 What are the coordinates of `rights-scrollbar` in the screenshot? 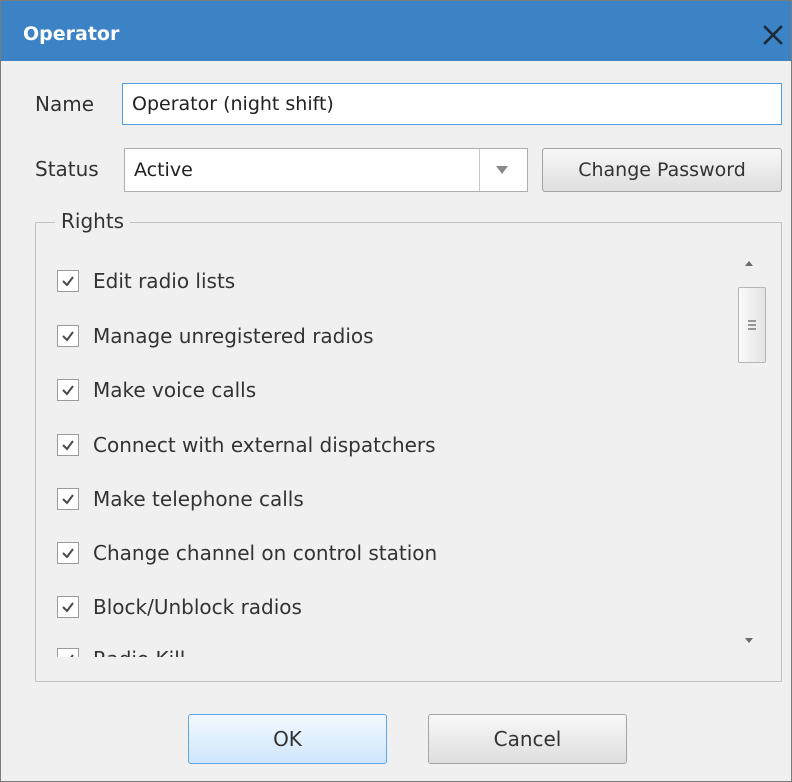 It's located at (750, 454).